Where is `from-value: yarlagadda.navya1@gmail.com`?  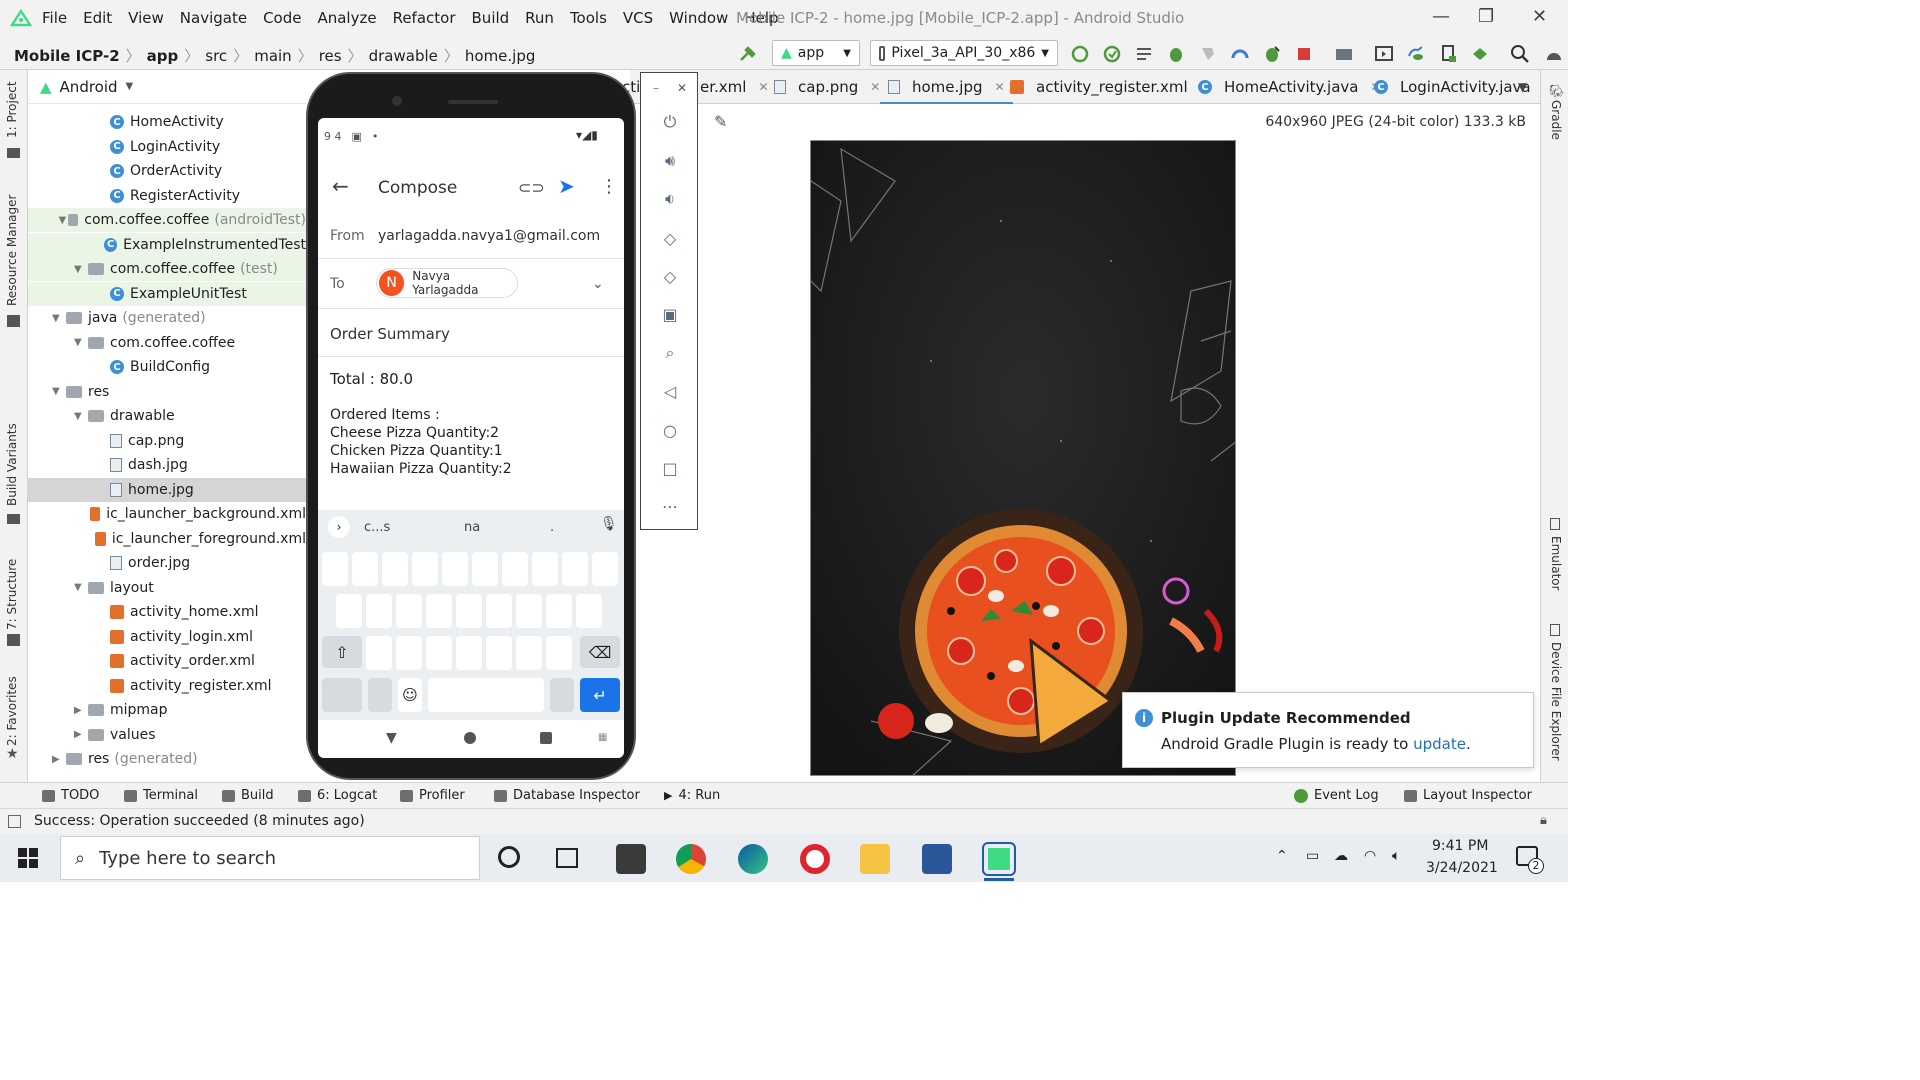
from-value: yarlagadda.navya1@gmail.com is located at coordinates (489, 236).